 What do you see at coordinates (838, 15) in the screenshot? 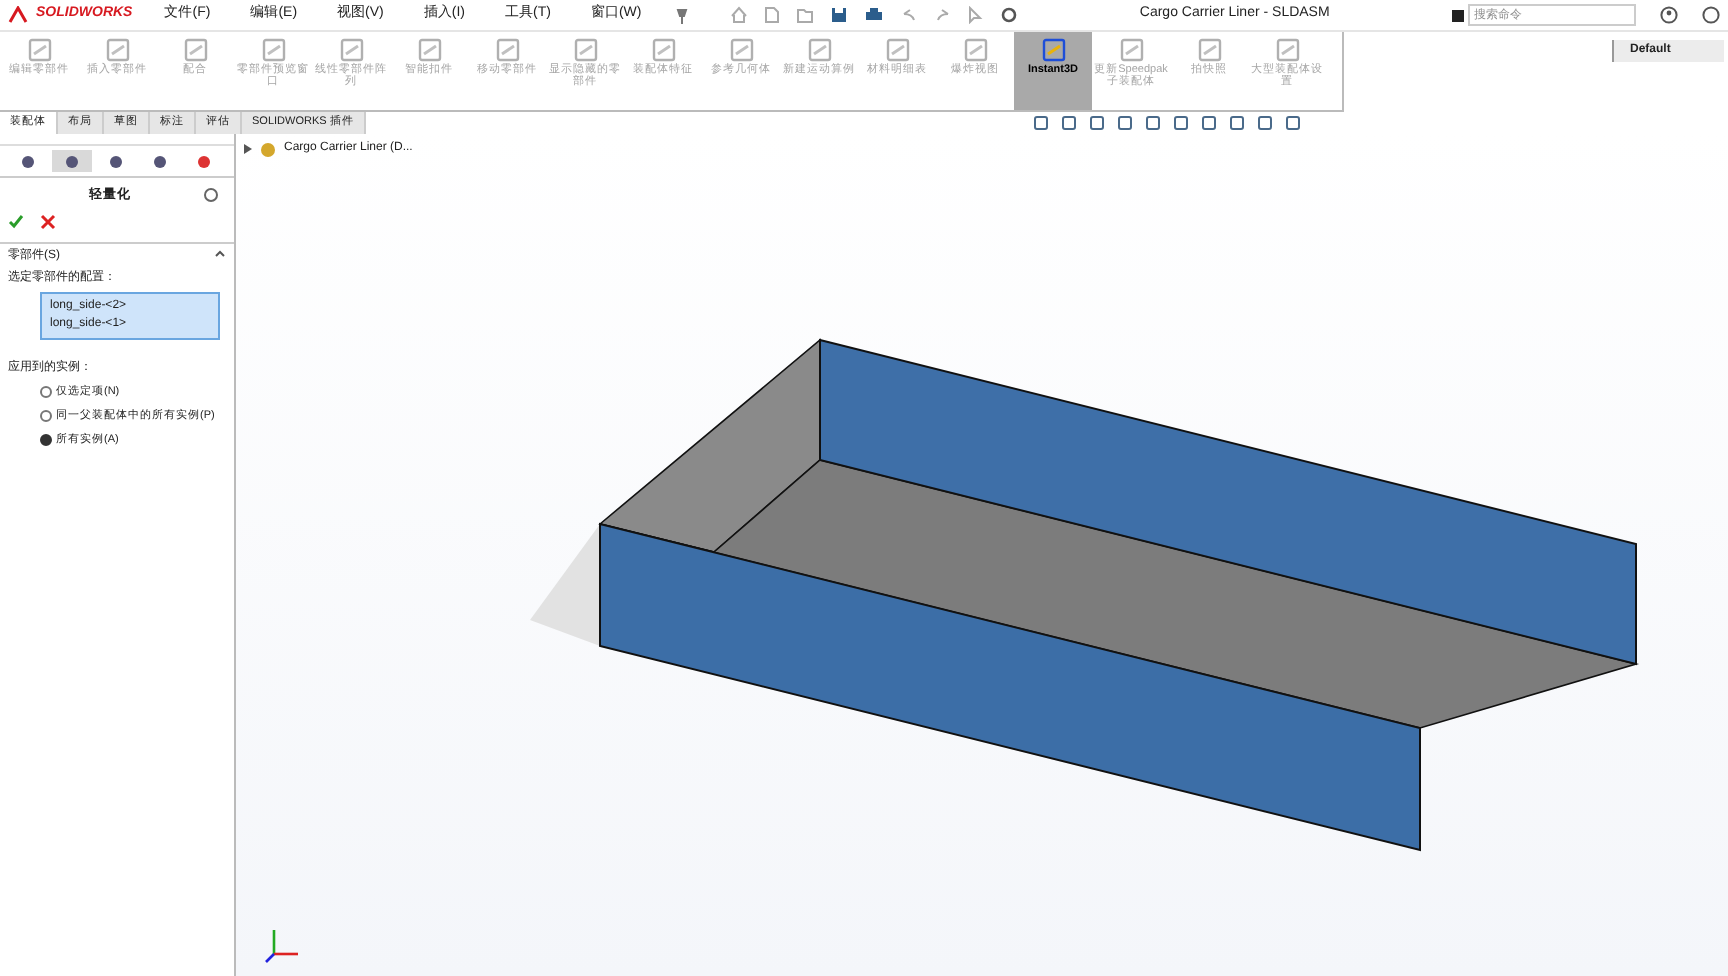
I see `save-icon` at bounding box center [838, 15].